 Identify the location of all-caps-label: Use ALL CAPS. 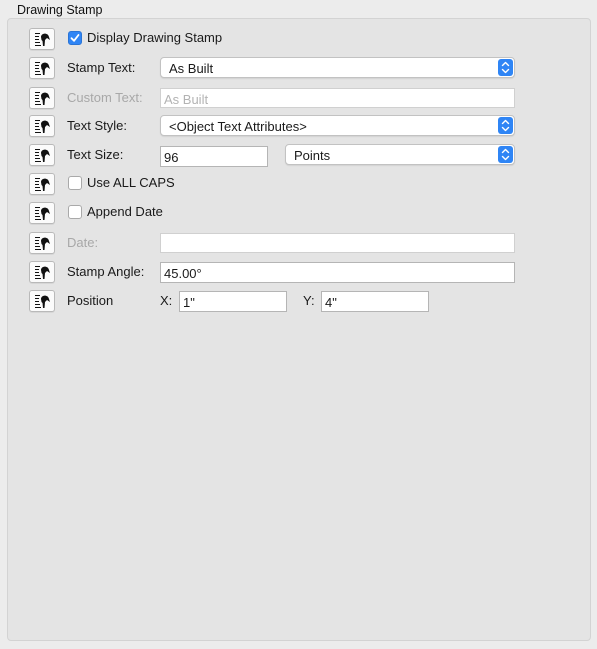
(131, 182).